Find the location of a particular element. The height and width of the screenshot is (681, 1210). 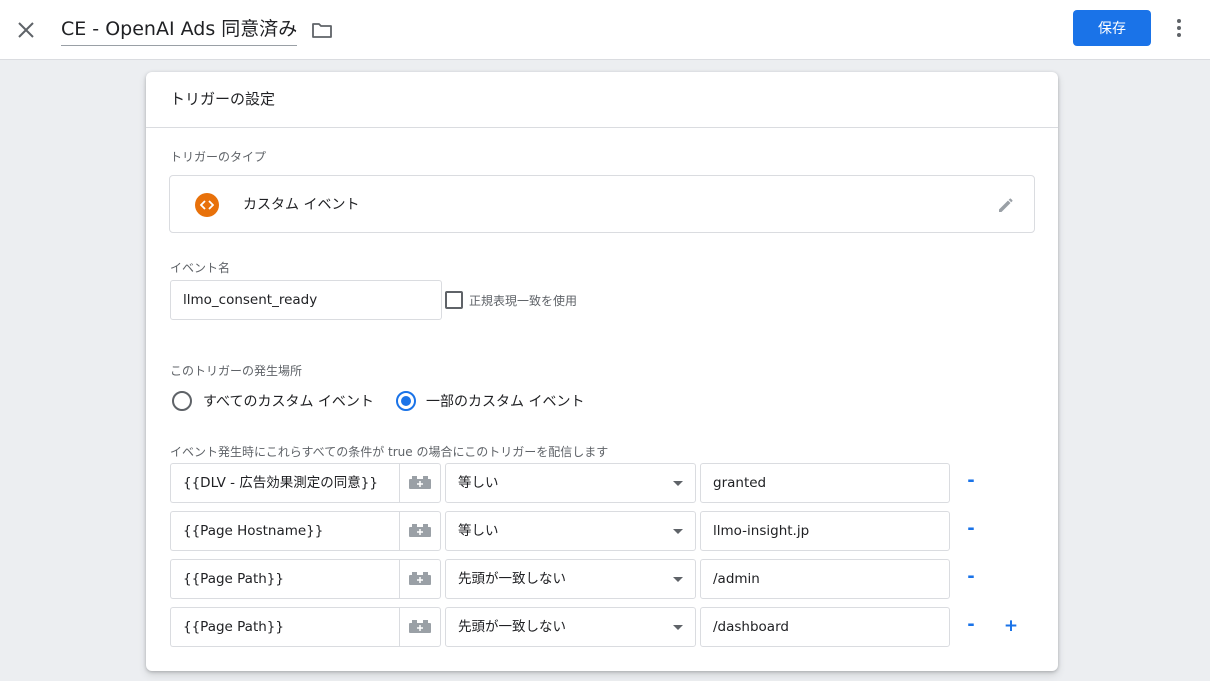

radio-all-custom-events is located at coordinates (182, 401).